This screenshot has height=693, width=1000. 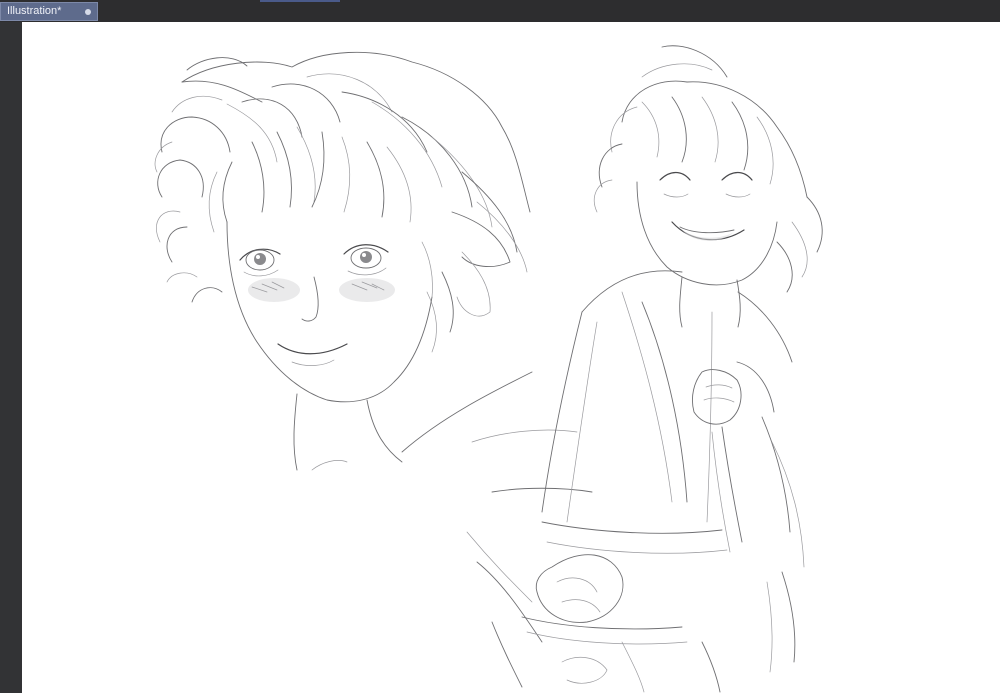 What do you see at coordinates (88, 12) in the screenshot?
I see `close-dot-icon` at bounding box center [88, 12].